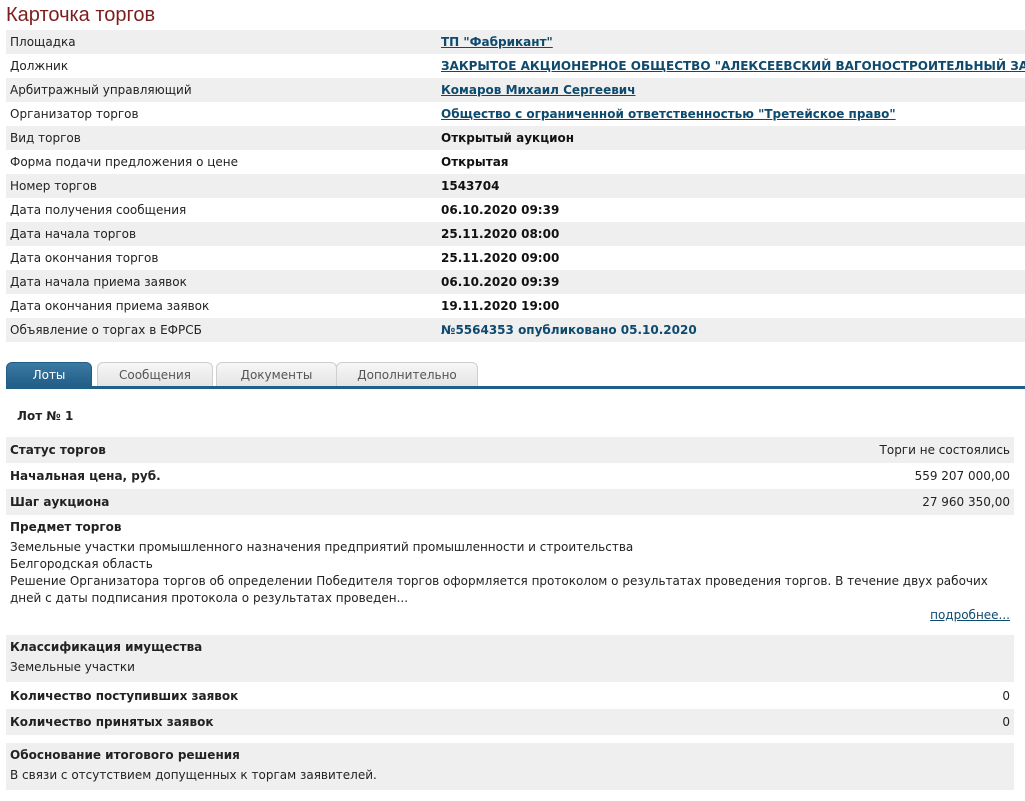 This screenshot has width=1025, height=801. What do you see at coordinates (510, 502) in the screenshot?
I see `lot-step-row: Шаг аукциона 27 960 350,00` at bounding box center [510, 502].